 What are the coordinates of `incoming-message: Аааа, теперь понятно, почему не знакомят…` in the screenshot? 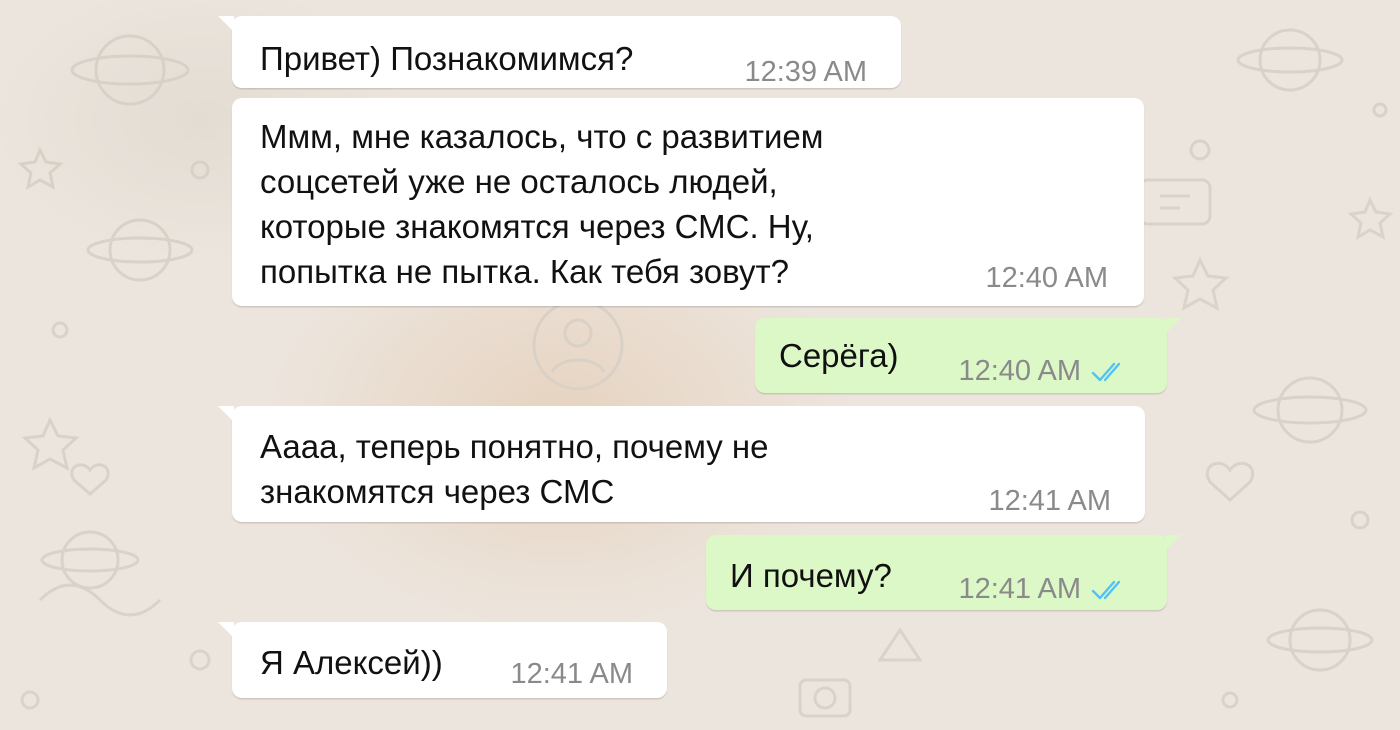 It's located at (681, 465).